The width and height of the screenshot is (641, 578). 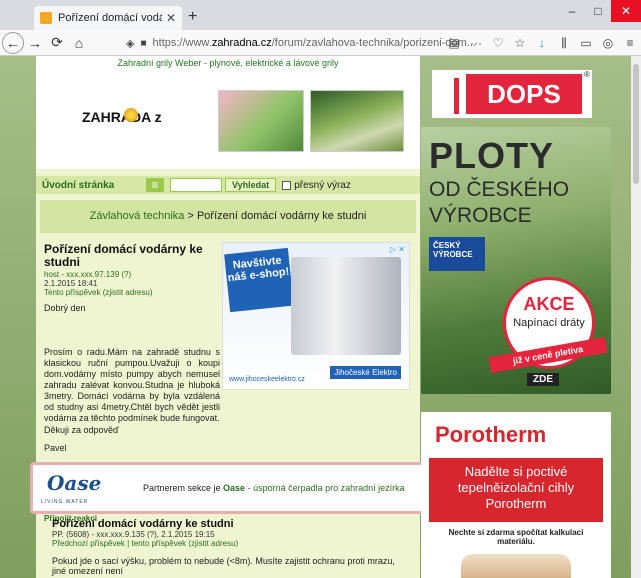 I want to click on breadcrumb-current: Pořízení domácí vodárny ke studni, so click(x=281, y=216).